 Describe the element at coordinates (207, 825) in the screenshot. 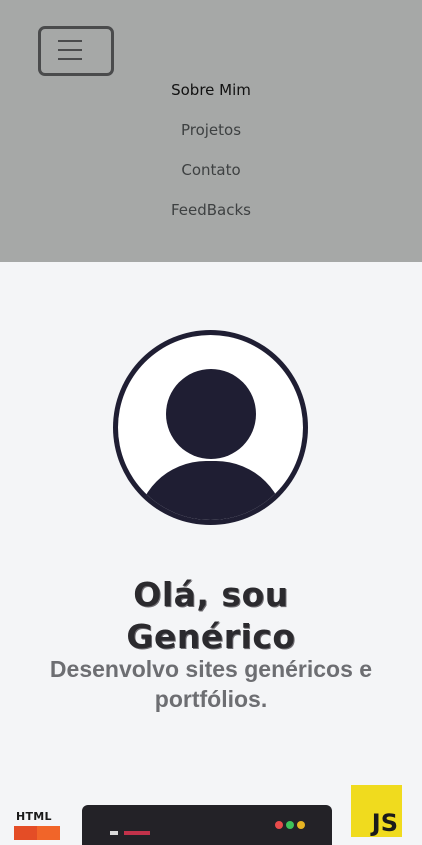

I see `laptop-code-illustration` at that location.